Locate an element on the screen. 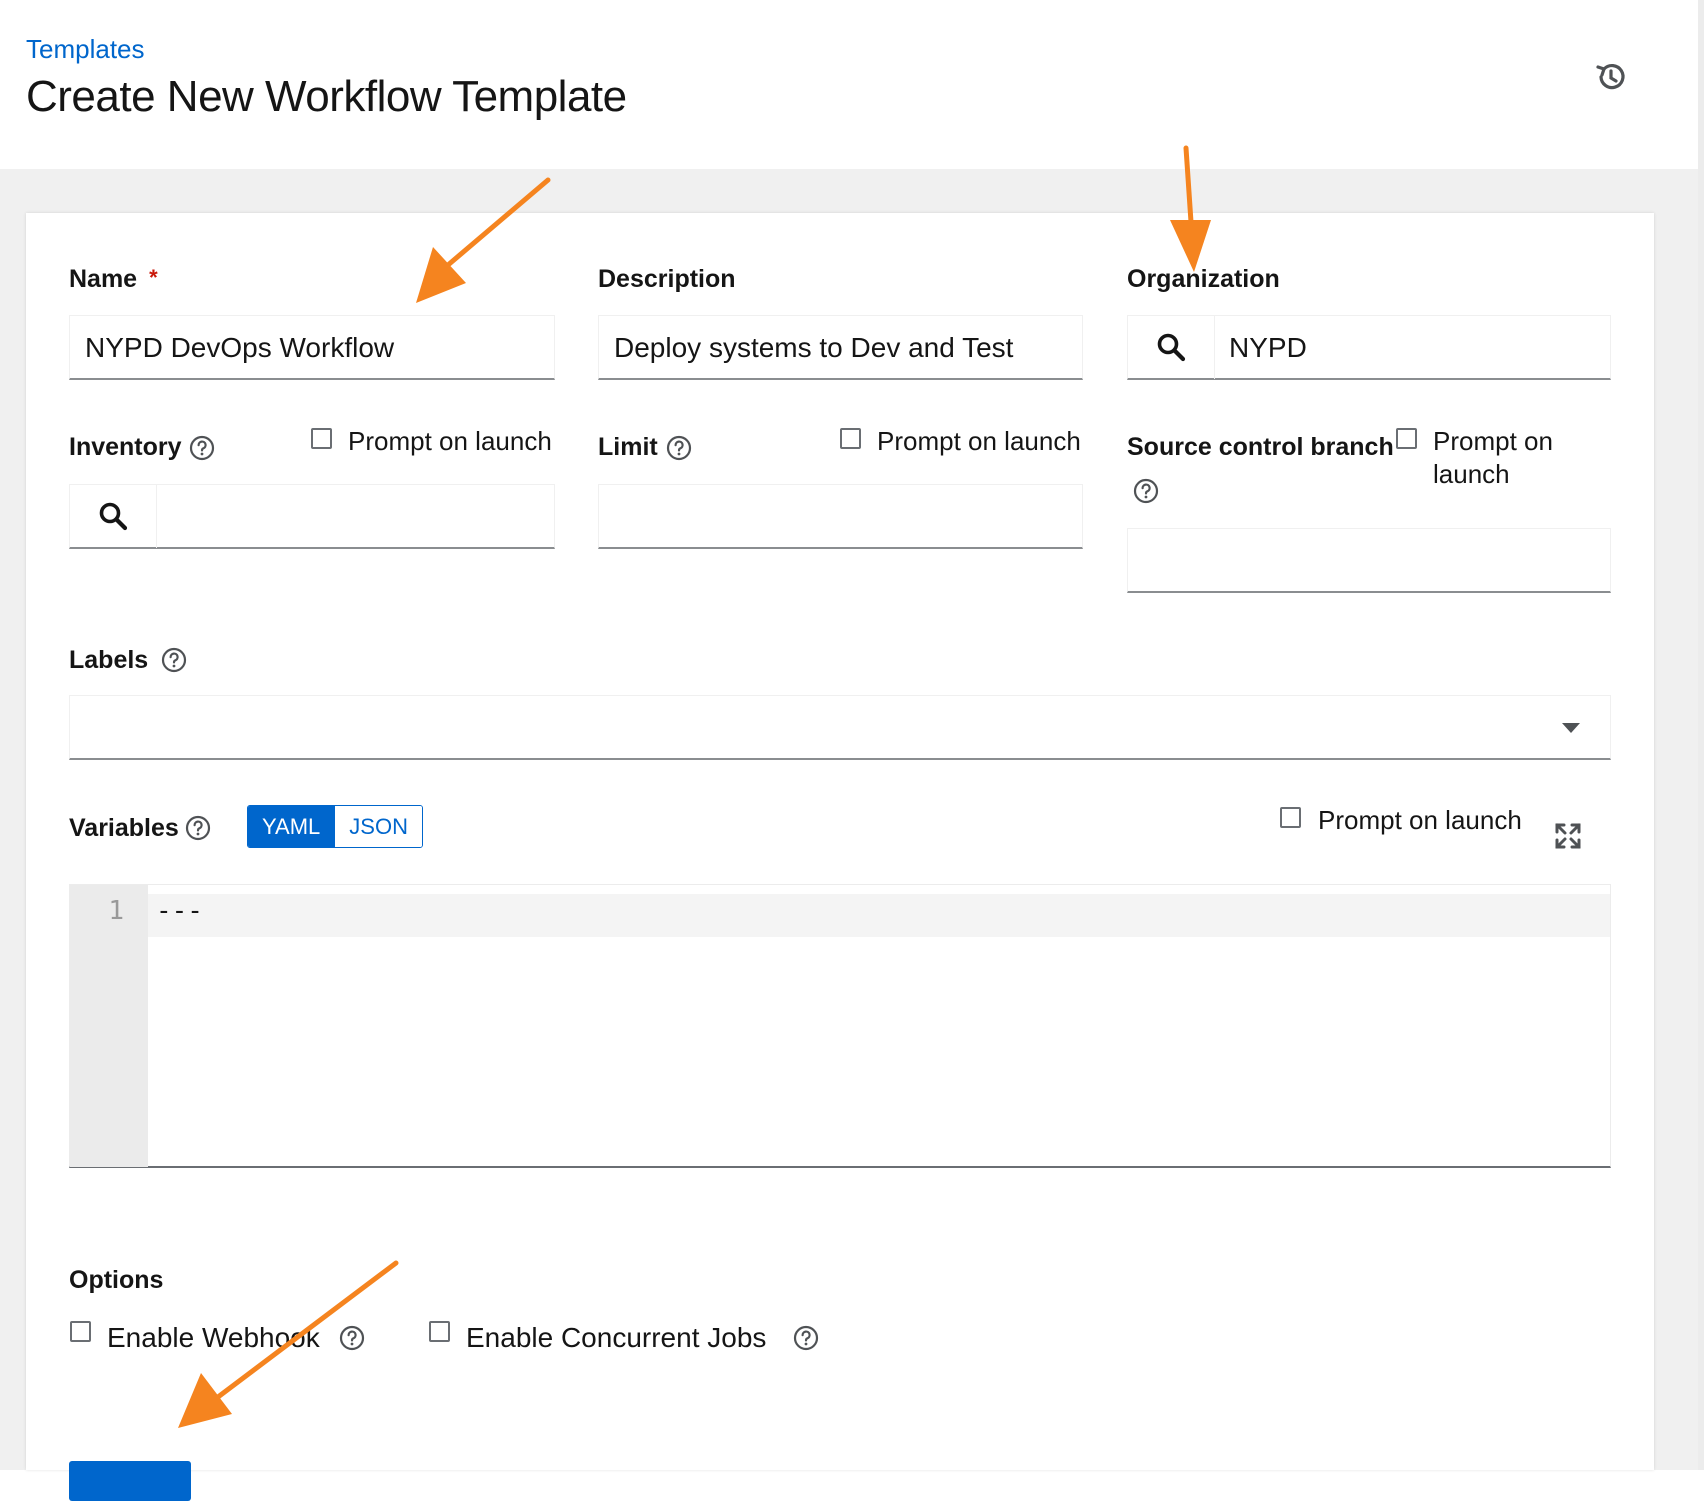  name-input-value: NYPD DevOps Workflow is located at coordinates (240, 347).